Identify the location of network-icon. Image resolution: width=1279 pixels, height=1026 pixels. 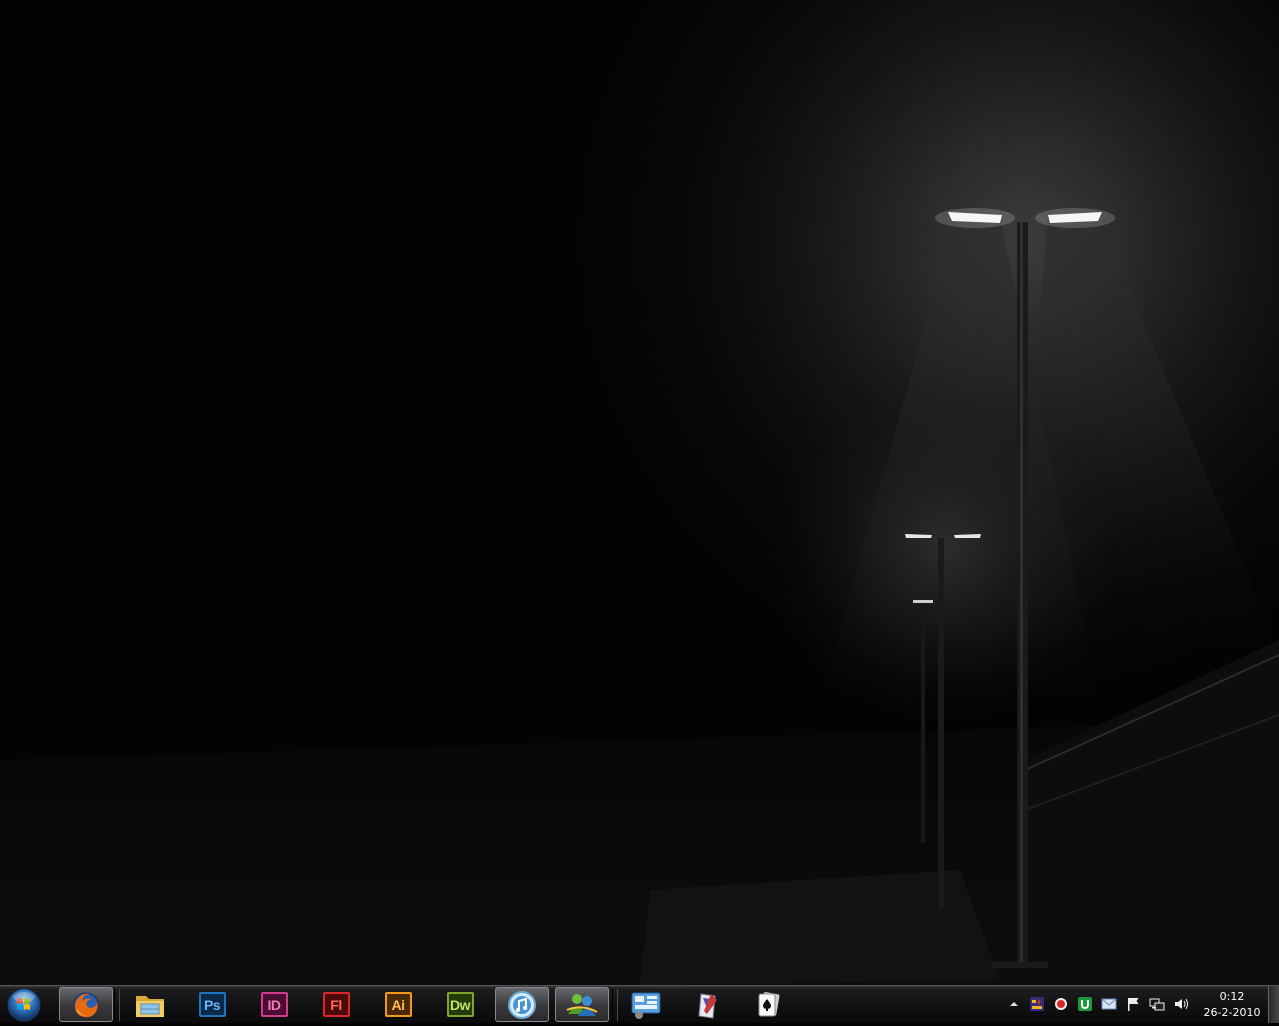
(1157, 1004).